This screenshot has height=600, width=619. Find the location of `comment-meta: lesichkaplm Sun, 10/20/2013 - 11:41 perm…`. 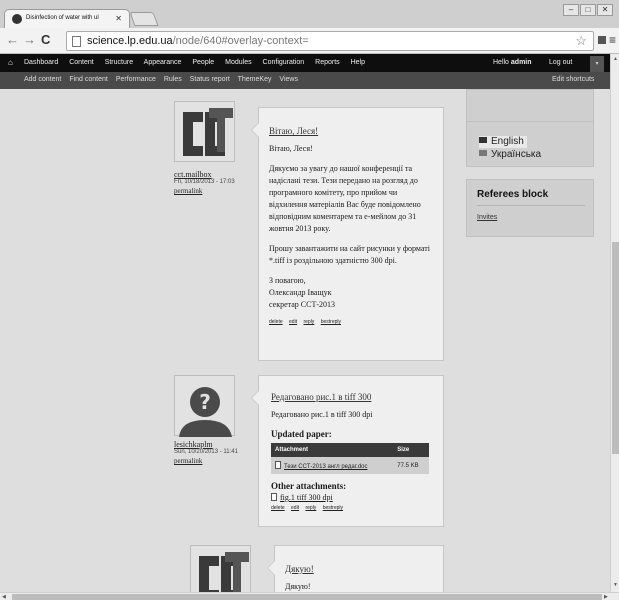

comment-meta: lesichkaplm Sun, 10/20/2013 - 11:41 perm… is located at coordinates (209, 453).